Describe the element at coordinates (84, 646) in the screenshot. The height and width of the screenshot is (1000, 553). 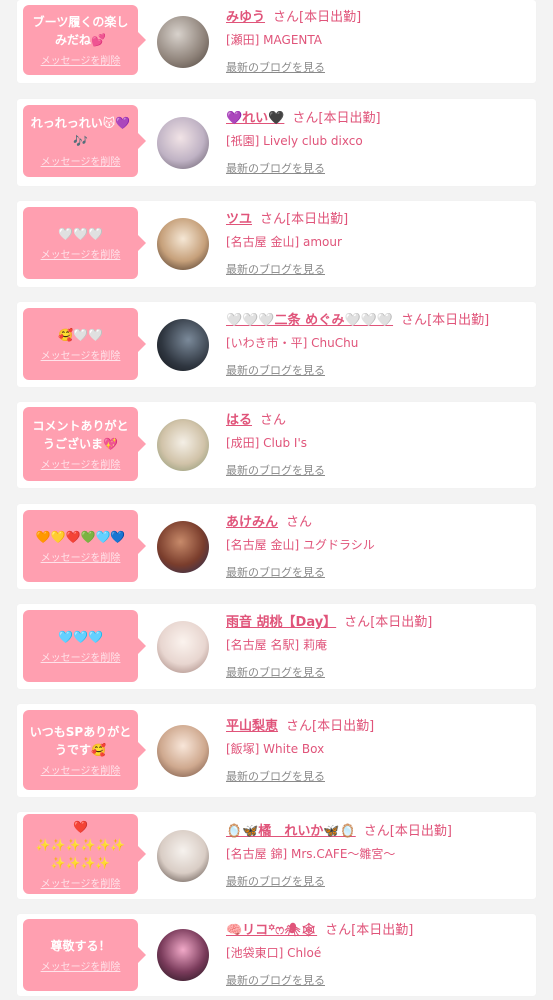
I see `message-bubble: 🩵🩵🩵 メッセージを削除` at that location.